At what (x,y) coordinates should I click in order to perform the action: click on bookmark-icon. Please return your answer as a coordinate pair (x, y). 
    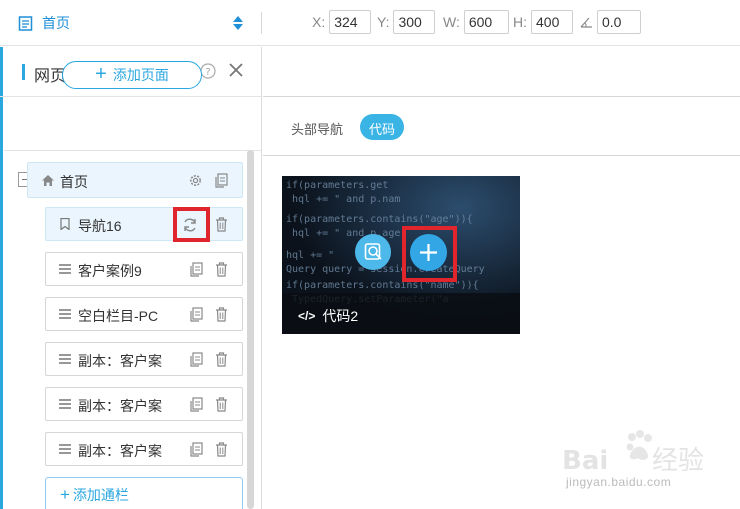
    Looking at the image, I should click on (65, 224).